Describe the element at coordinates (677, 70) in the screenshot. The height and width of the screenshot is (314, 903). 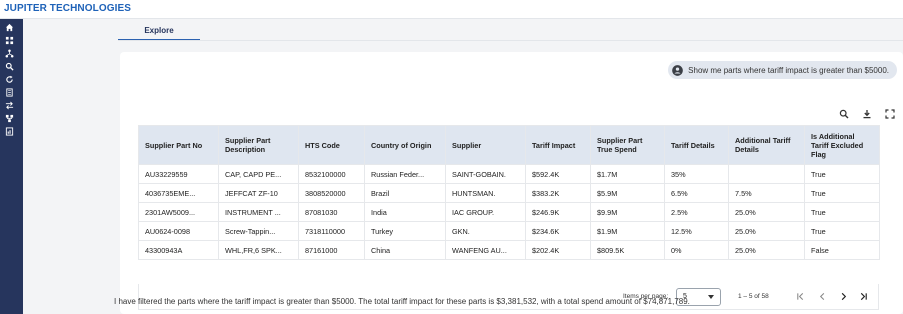
I see `user-avatar-icon` at that location.